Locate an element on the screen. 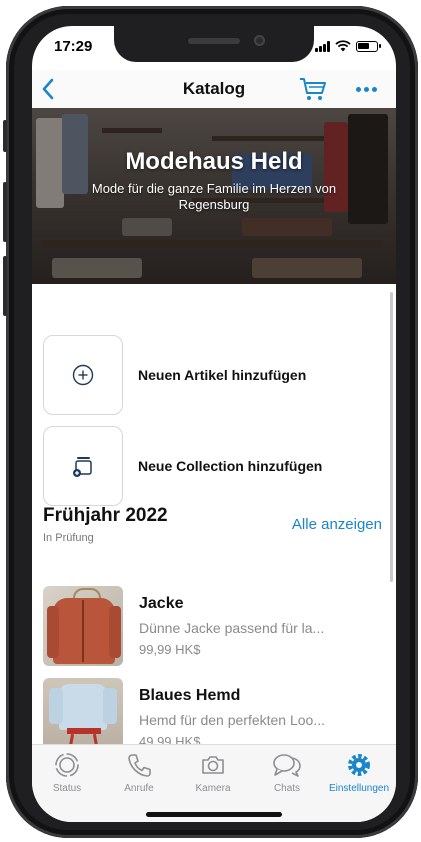 The width and height of the screenshot is (421, 842). page-title: Katalog is located at coordinates (214, 88).